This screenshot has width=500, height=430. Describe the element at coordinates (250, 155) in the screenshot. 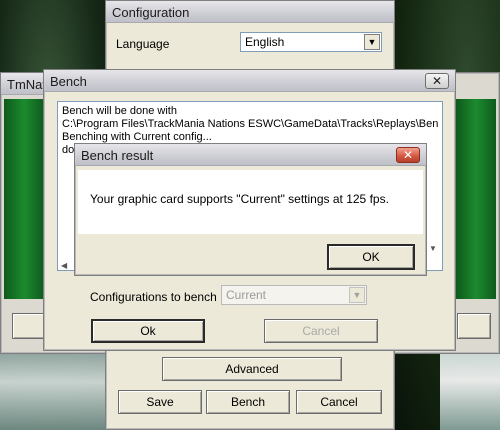

I see `bench-result-titlebar: Bench result ✕` at that location.